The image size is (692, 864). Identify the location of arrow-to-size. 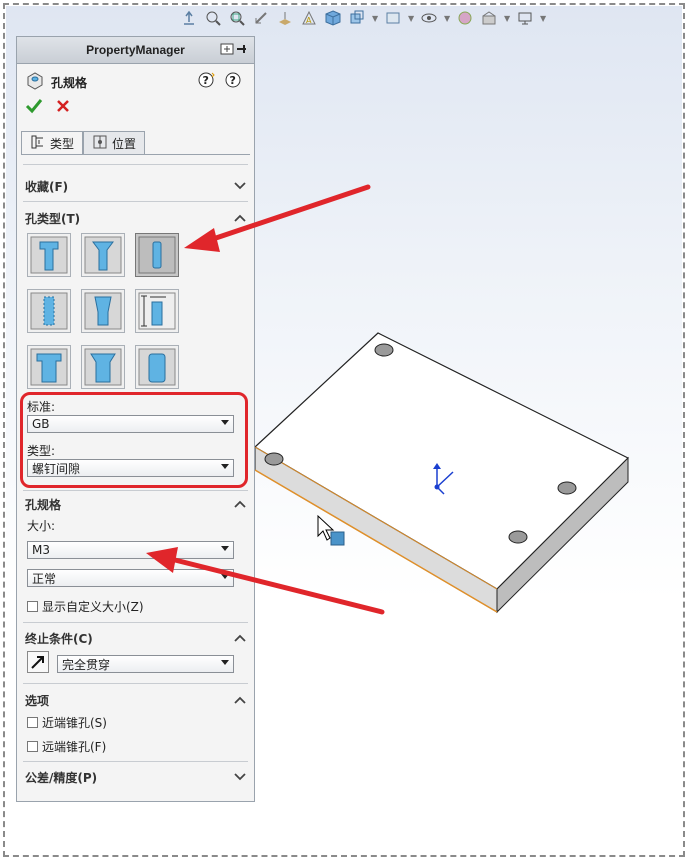
(265, 581).